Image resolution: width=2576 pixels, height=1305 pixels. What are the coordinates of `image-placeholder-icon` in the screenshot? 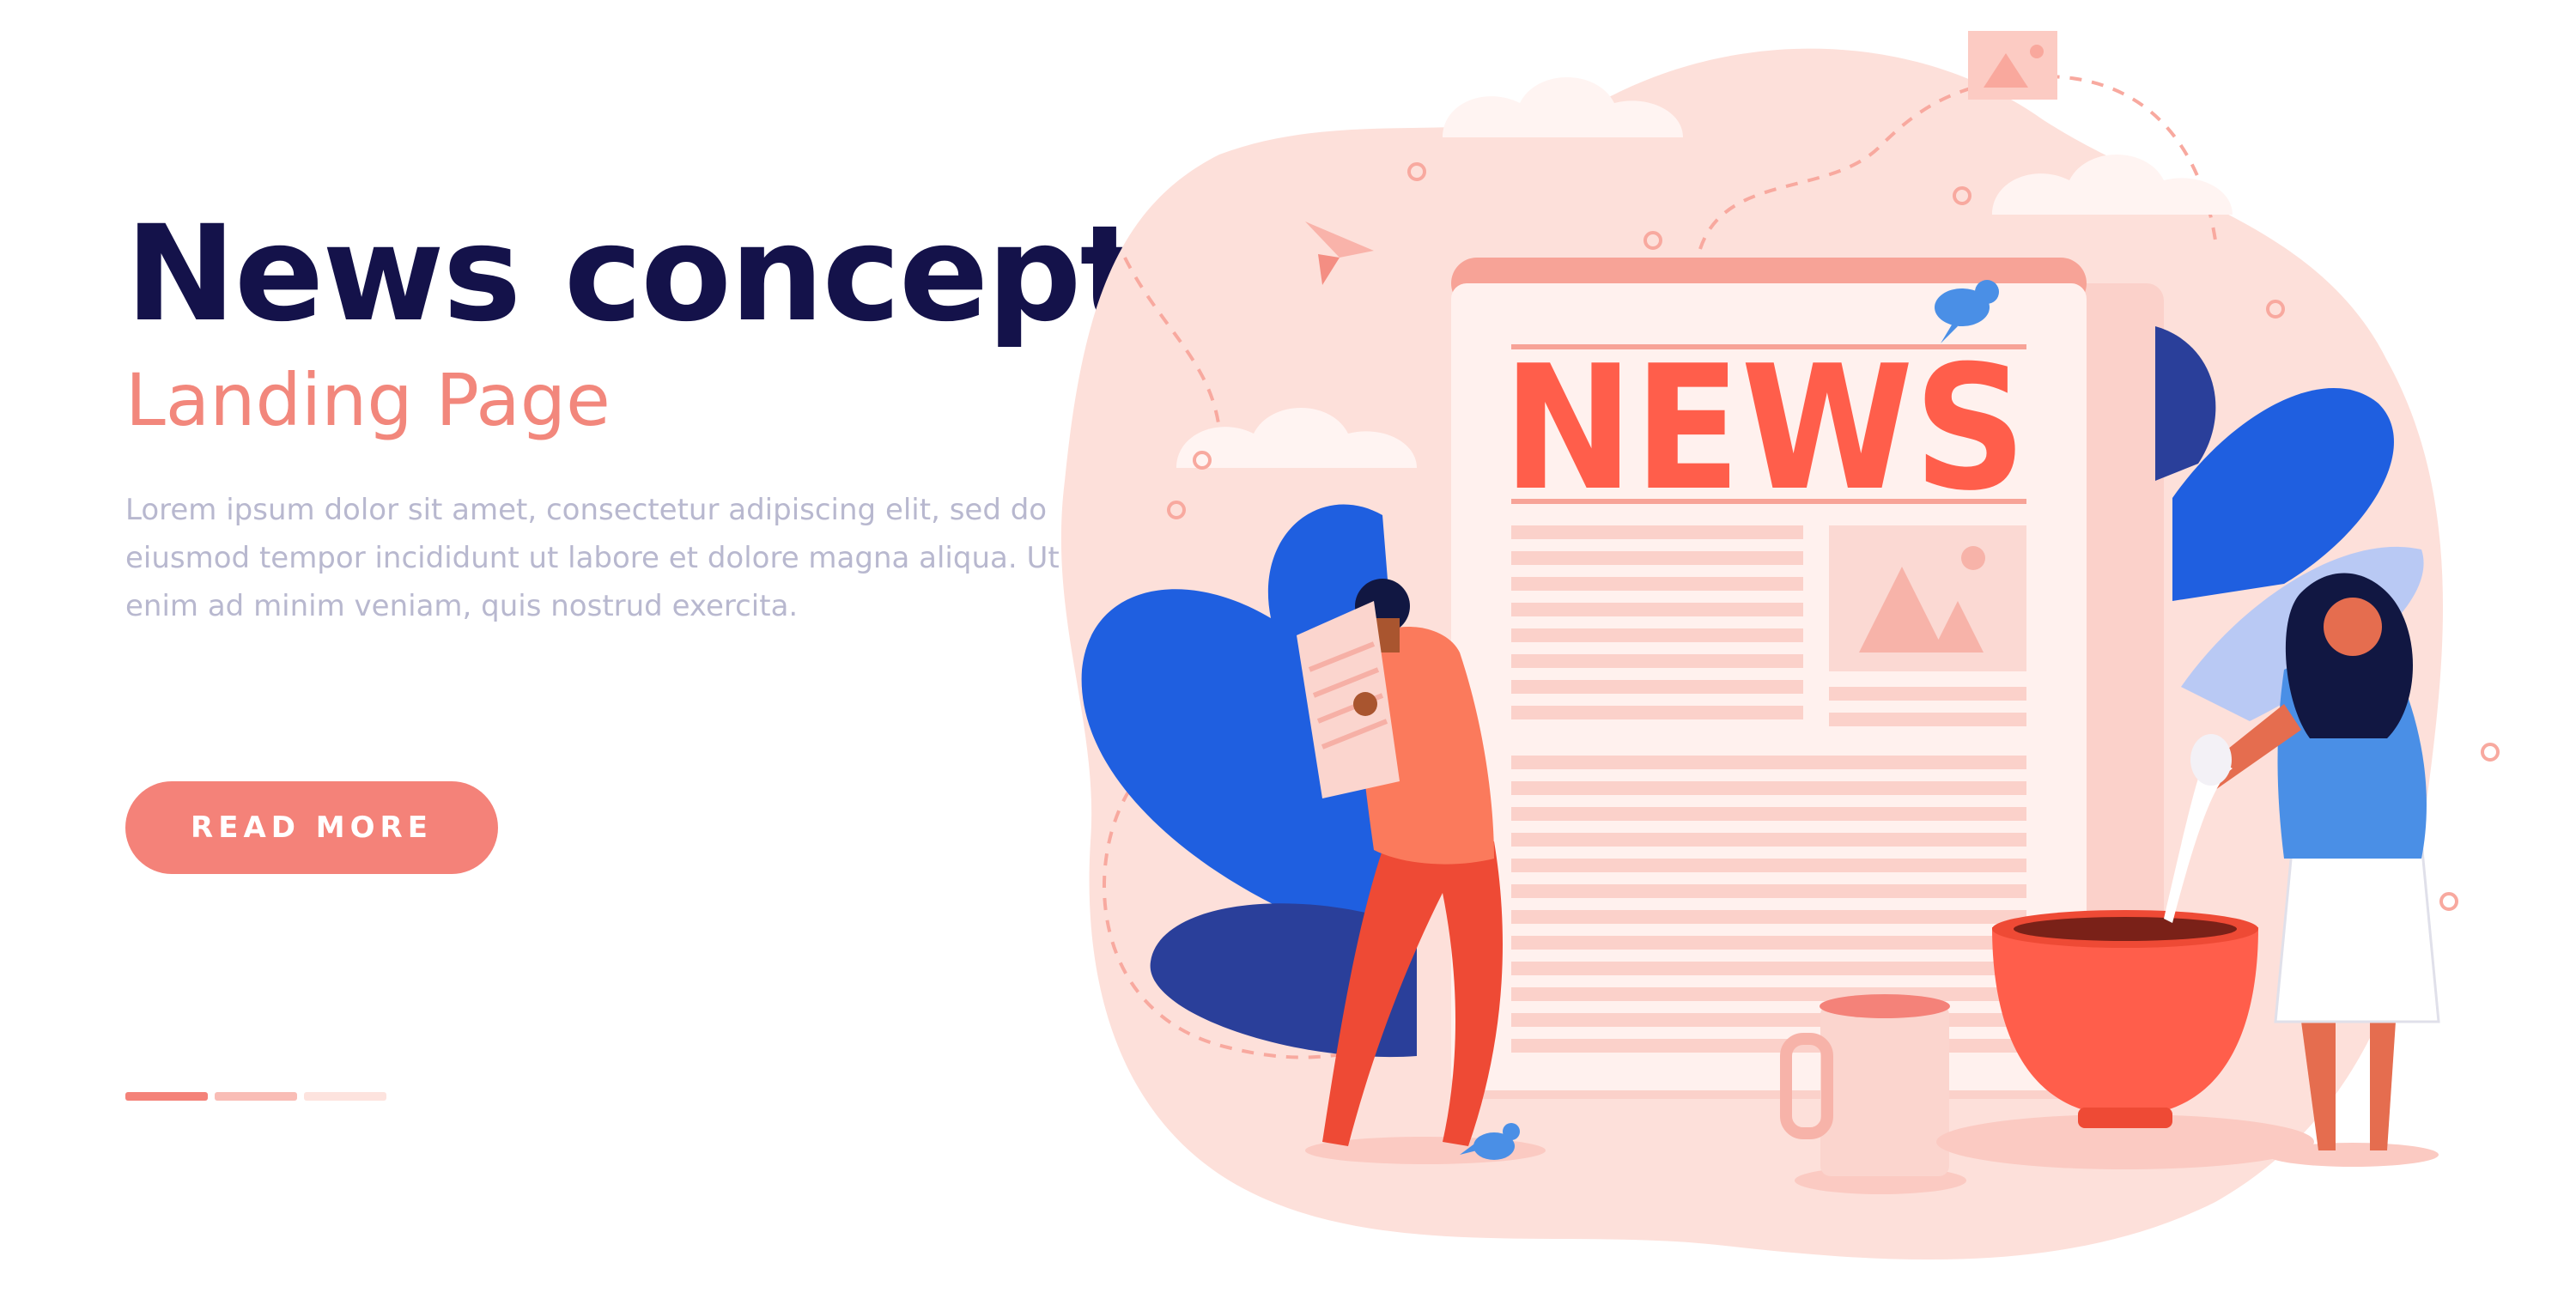 It's located at (2012, 65).